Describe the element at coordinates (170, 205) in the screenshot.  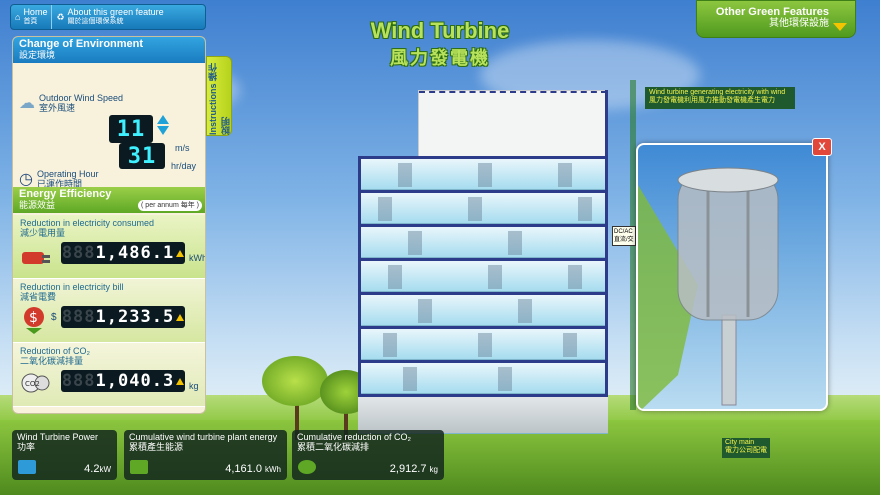
I see `per-annum-badge: ( per annum 每年 )` at that location.